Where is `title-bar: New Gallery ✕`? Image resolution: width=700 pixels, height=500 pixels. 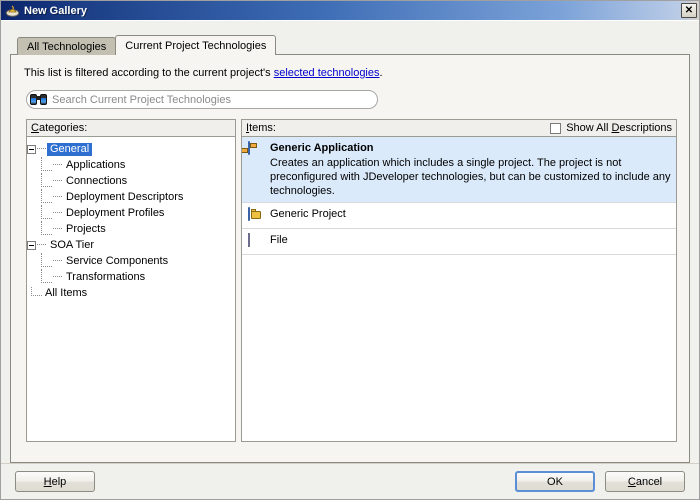 title-bar: New Gallery ✕ is located at coordinates (350, 10).